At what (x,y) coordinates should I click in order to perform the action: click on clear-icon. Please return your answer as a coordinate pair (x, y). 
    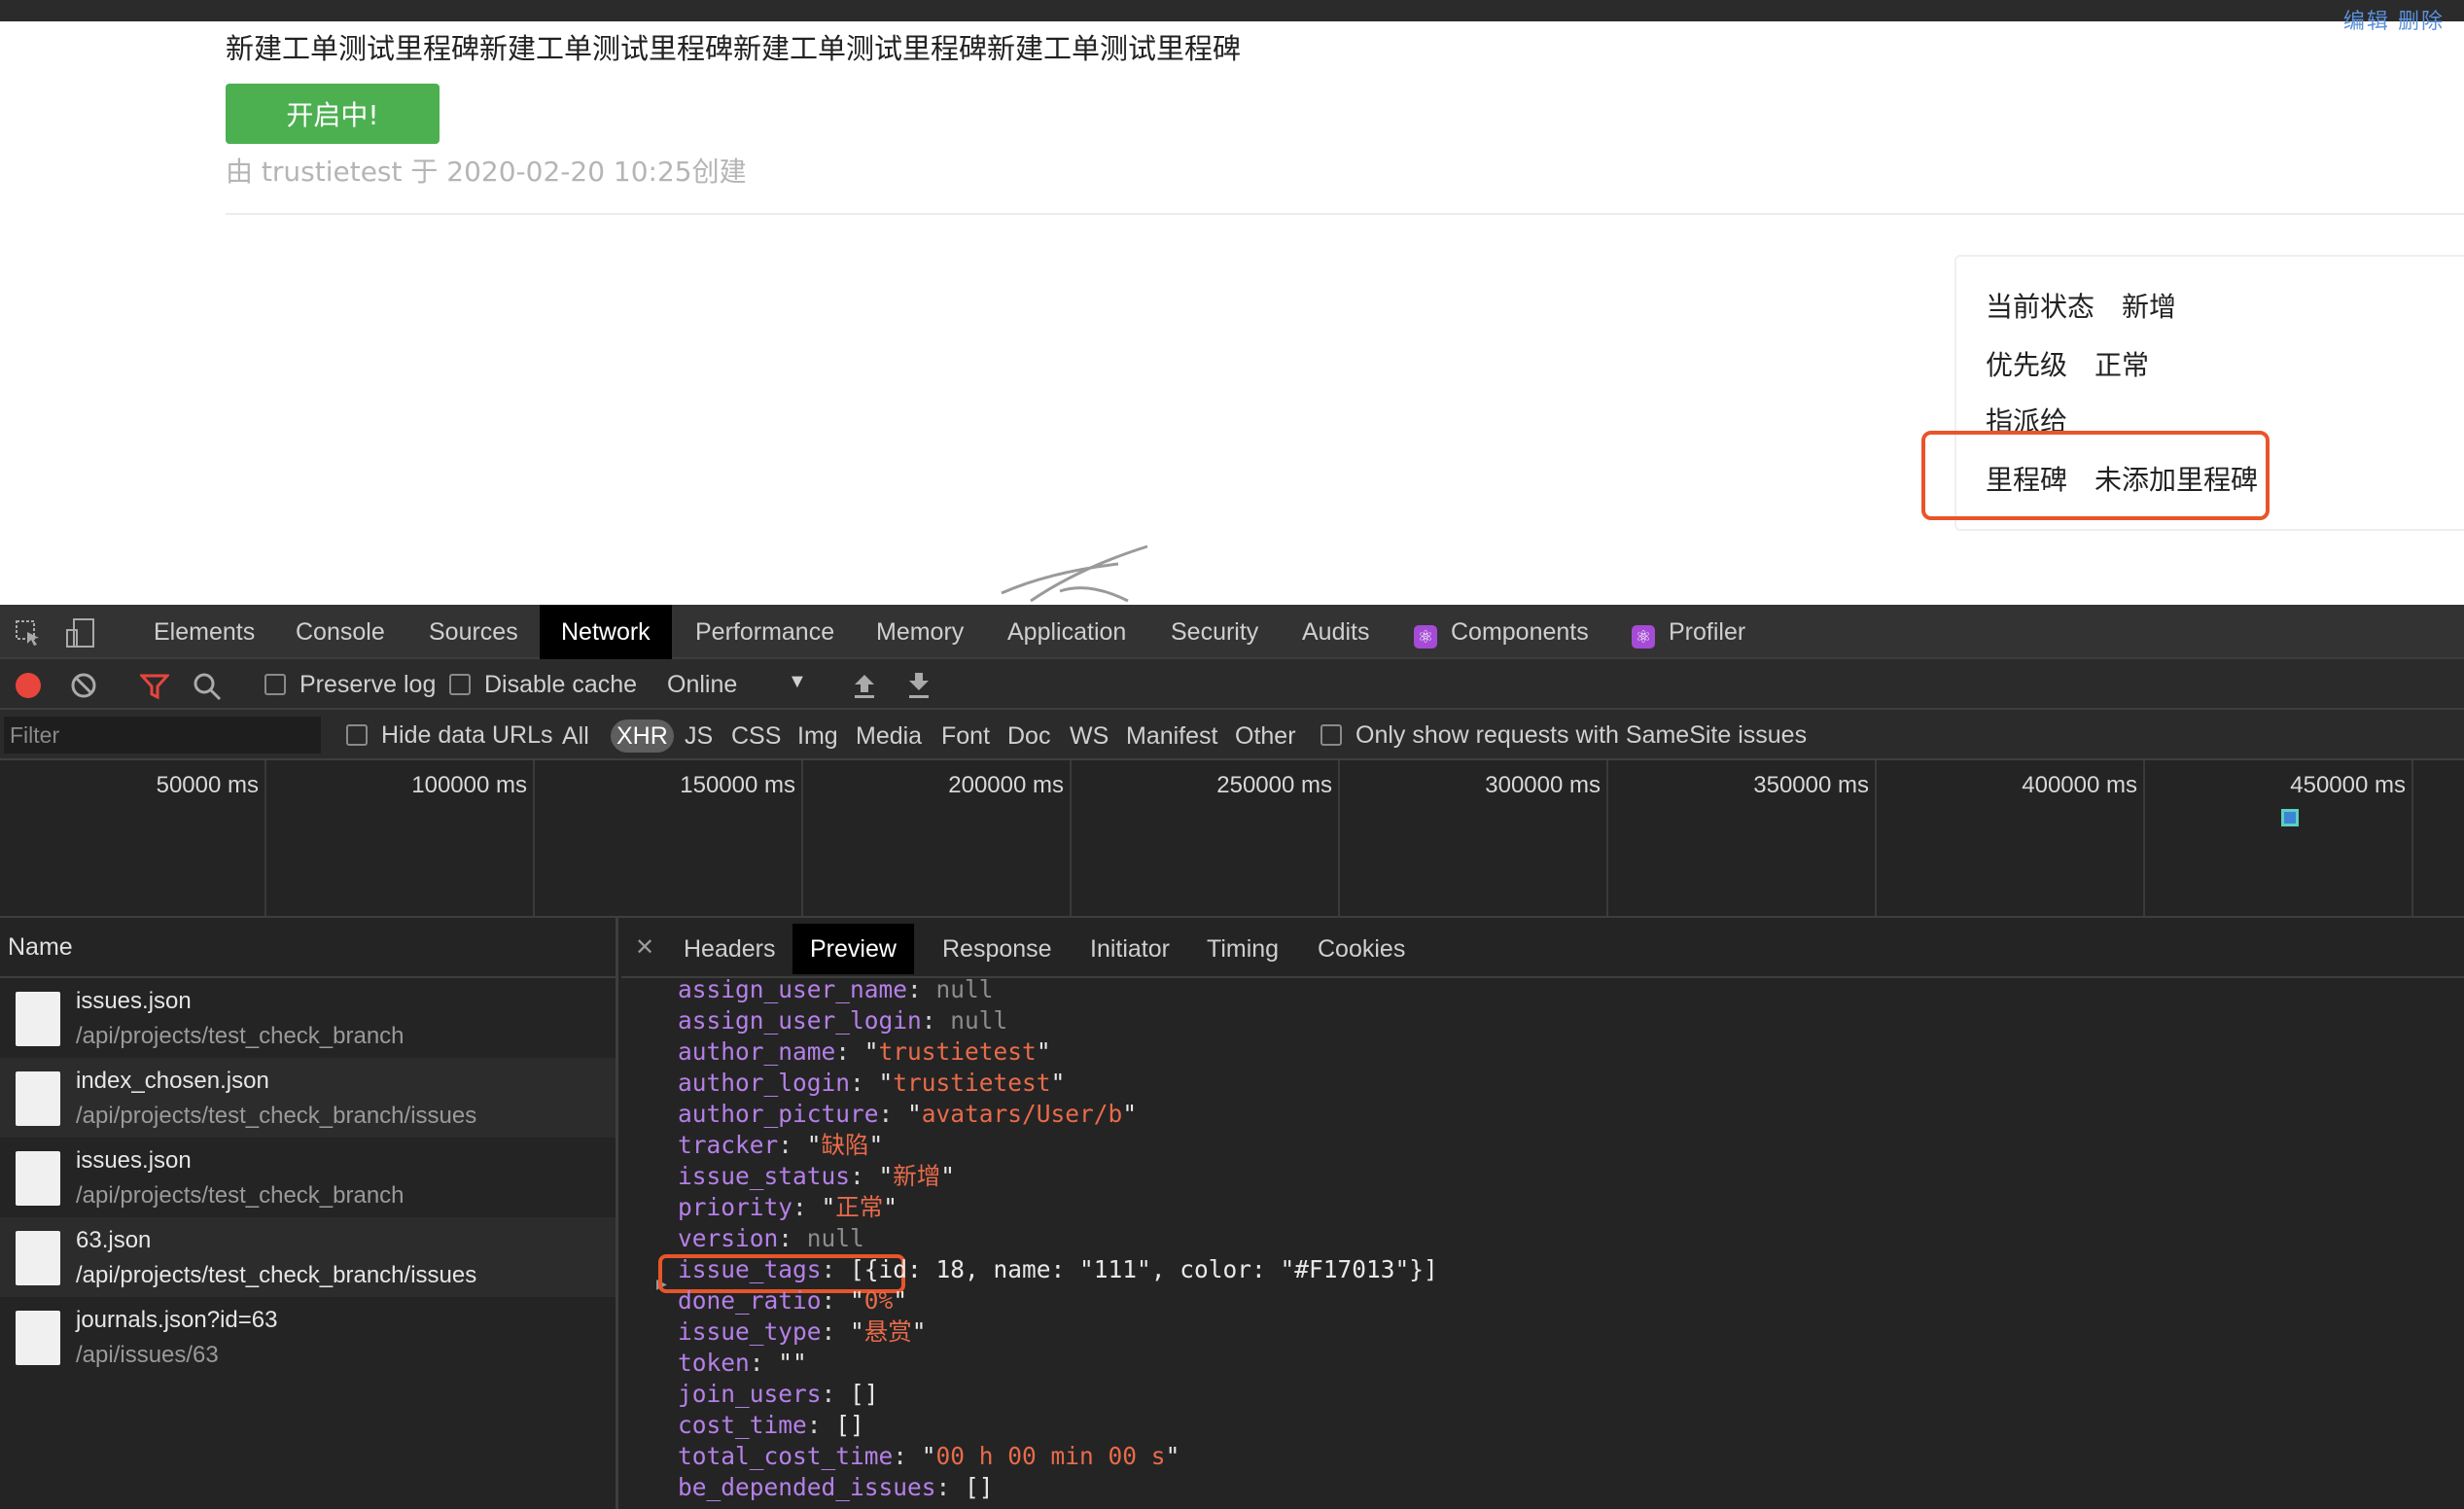
    Looking at the image, I should click on (83, 685).